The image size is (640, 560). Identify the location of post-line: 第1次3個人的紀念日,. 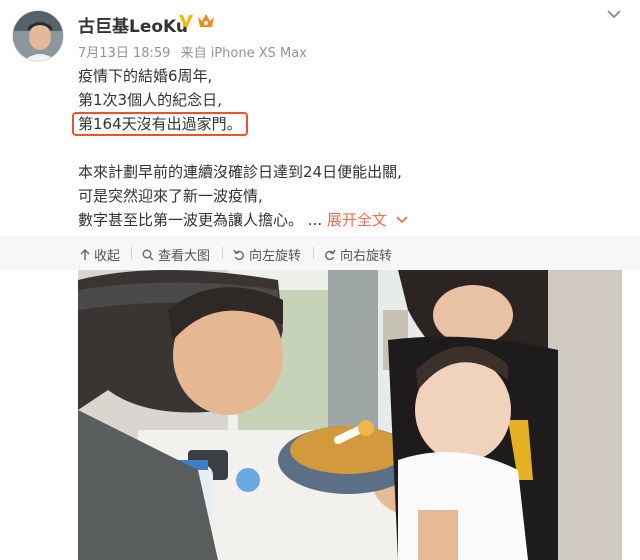
(150, 100).